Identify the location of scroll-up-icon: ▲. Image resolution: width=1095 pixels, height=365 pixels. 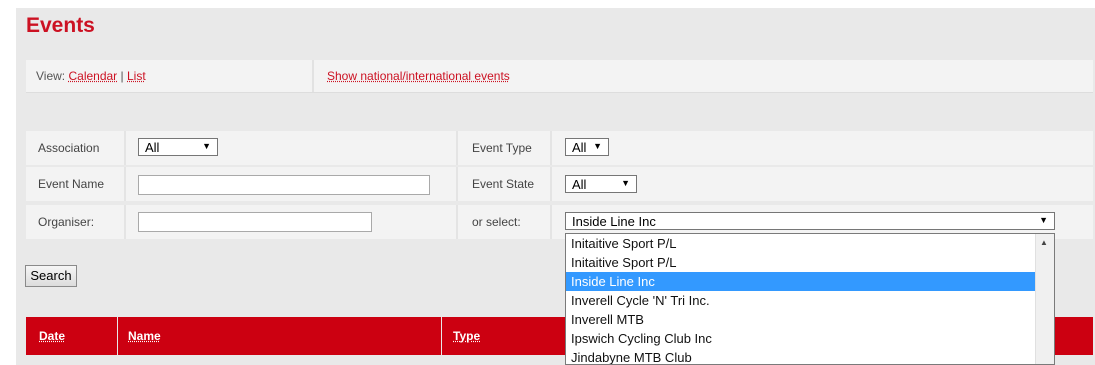
(1044, 242).